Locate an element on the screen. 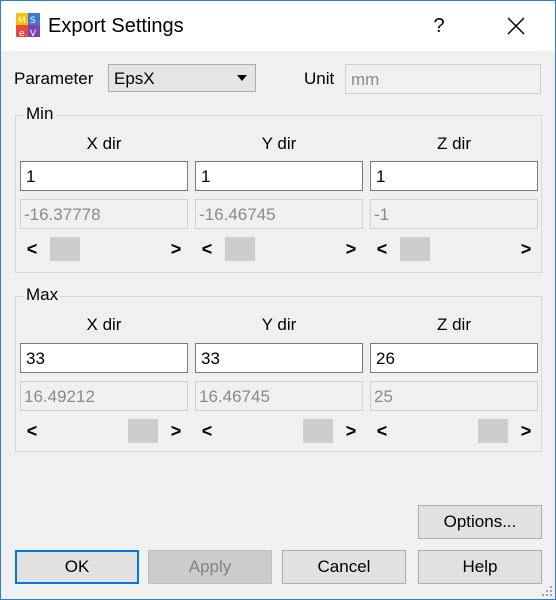 Image resolution: width=556 pixels, height=600 pixels. min-x-readonly: -16.37778 is located at coordinates (104, 214).